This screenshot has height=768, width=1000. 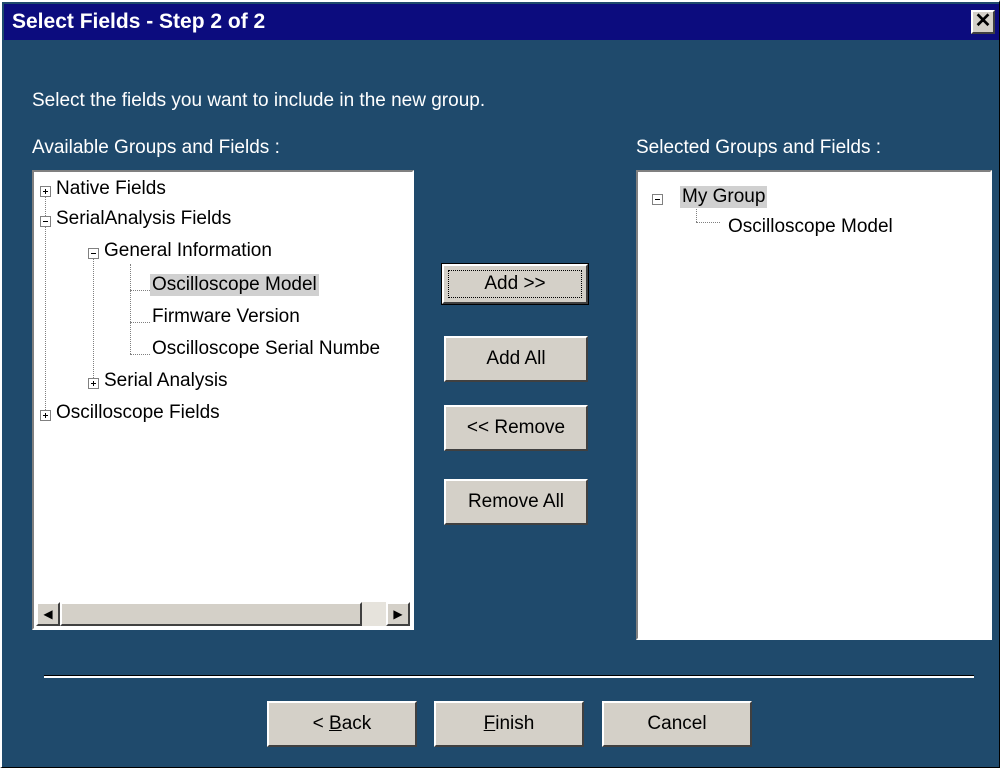 I want to click on horizontal-scrollbar: ◀ ▶, so click(x=223, y=614).